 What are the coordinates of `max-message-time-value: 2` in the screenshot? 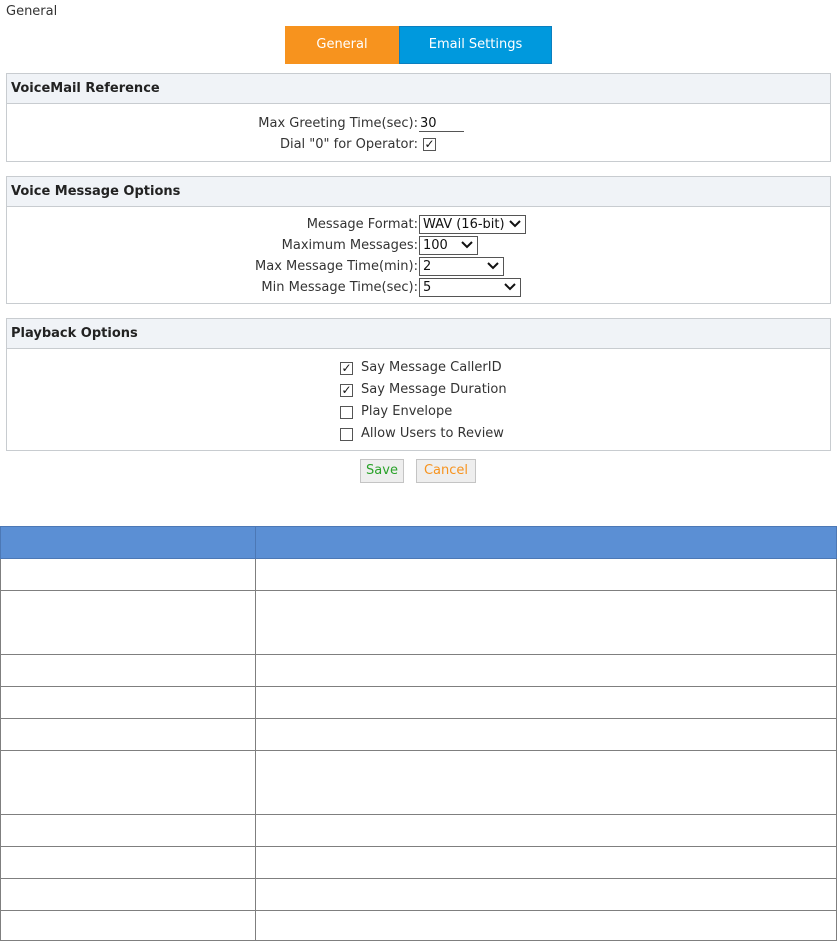 It's located at (427, 266).